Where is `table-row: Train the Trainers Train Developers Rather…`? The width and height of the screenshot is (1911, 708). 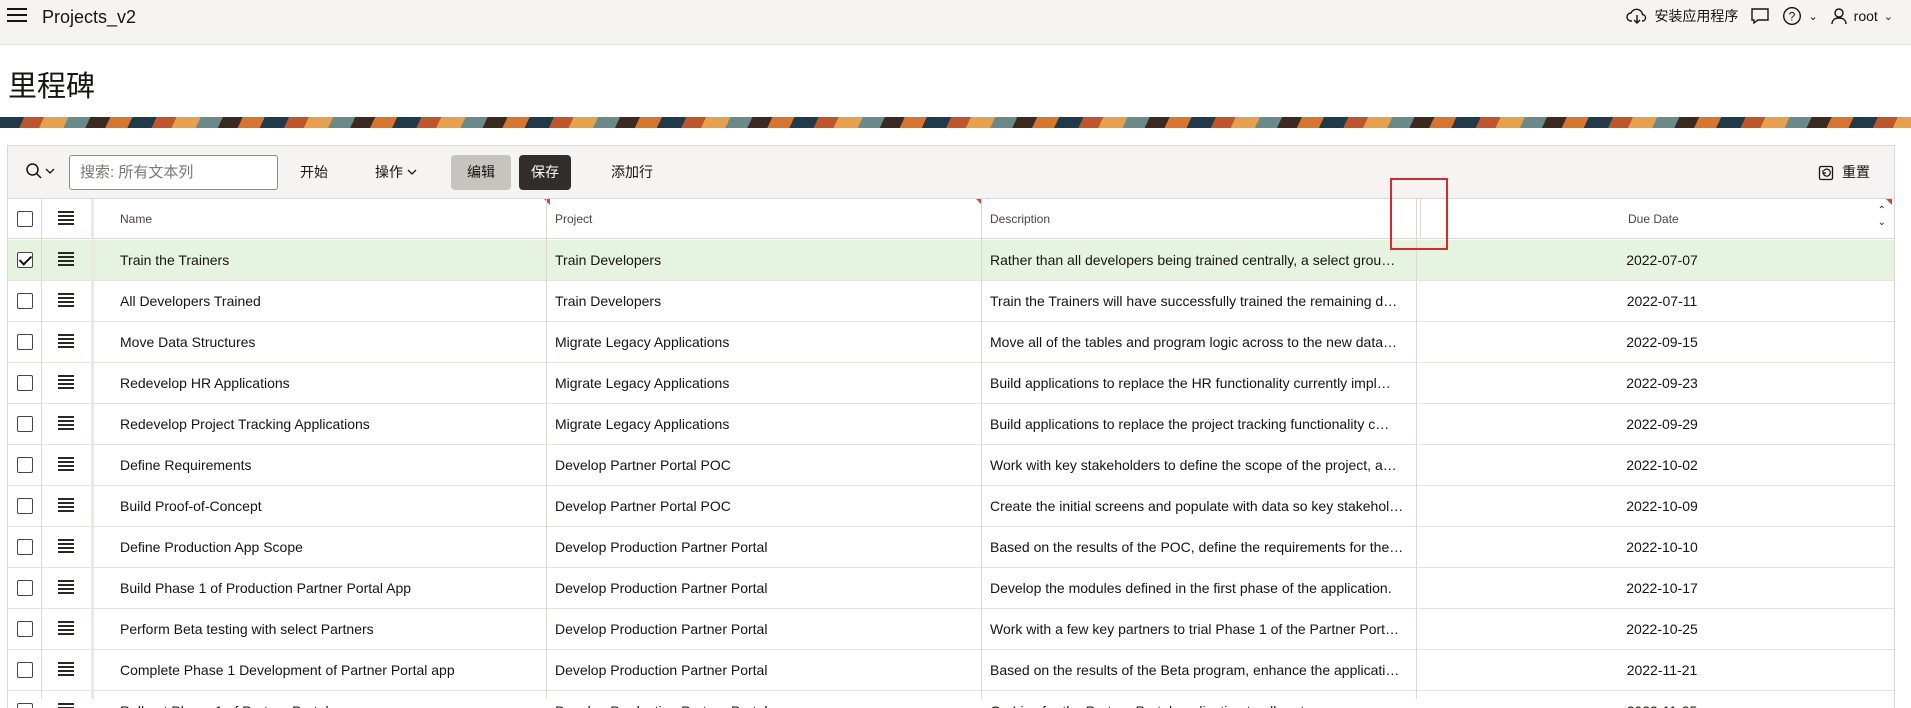 table-row: Train the Trainers Train Developers Rather… is located at coordinates (951, 260).